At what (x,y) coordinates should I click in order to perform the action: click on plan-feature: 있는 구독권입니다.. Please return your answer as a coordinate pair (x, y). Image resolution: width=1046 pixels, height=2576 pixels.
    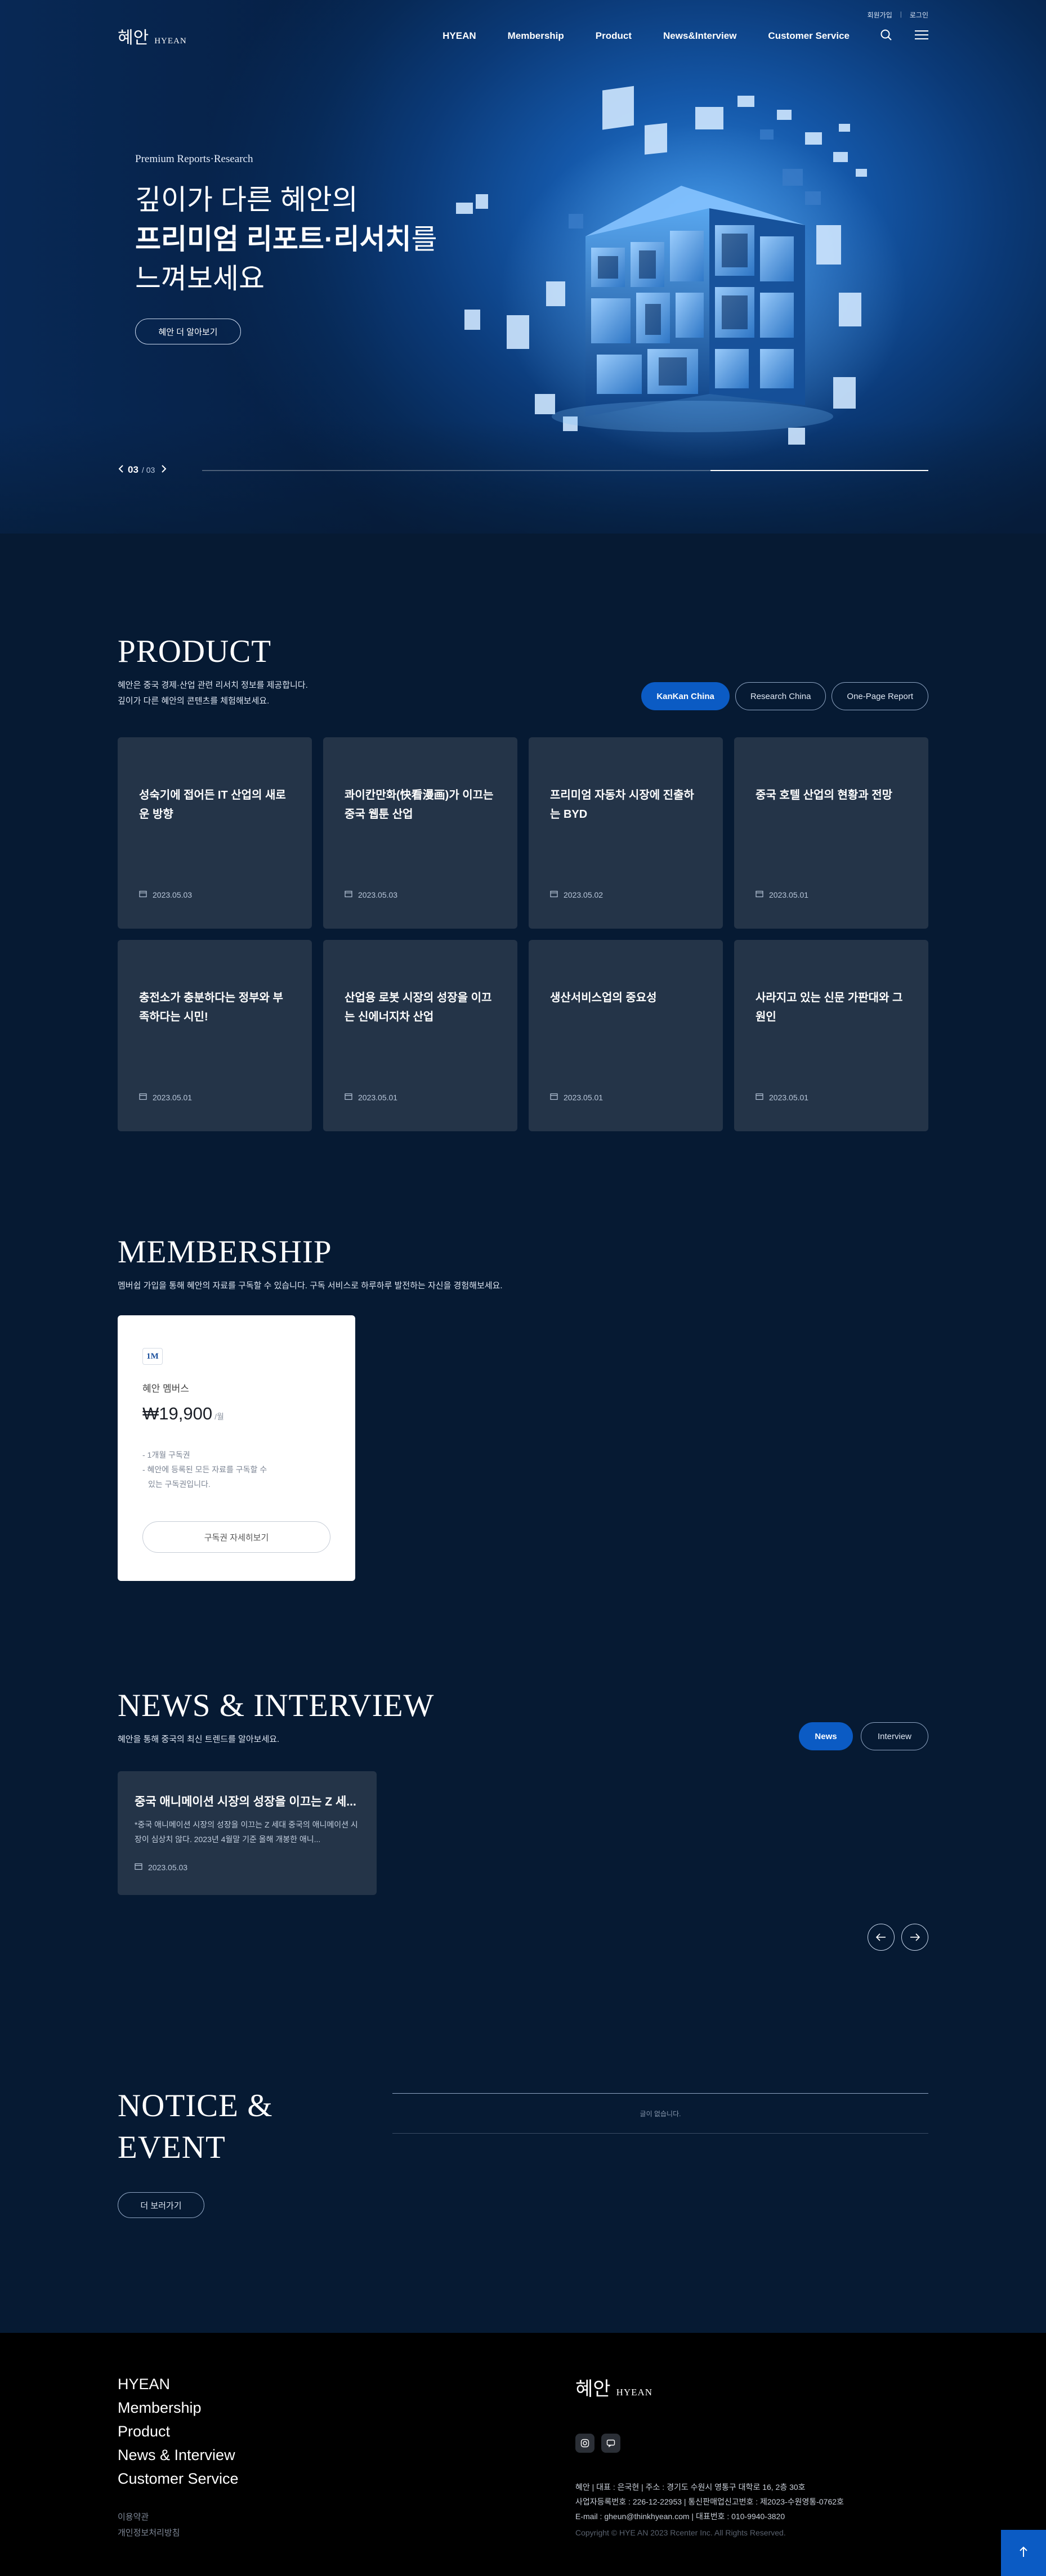
    Looking at the image, I should click on (180, 1484).